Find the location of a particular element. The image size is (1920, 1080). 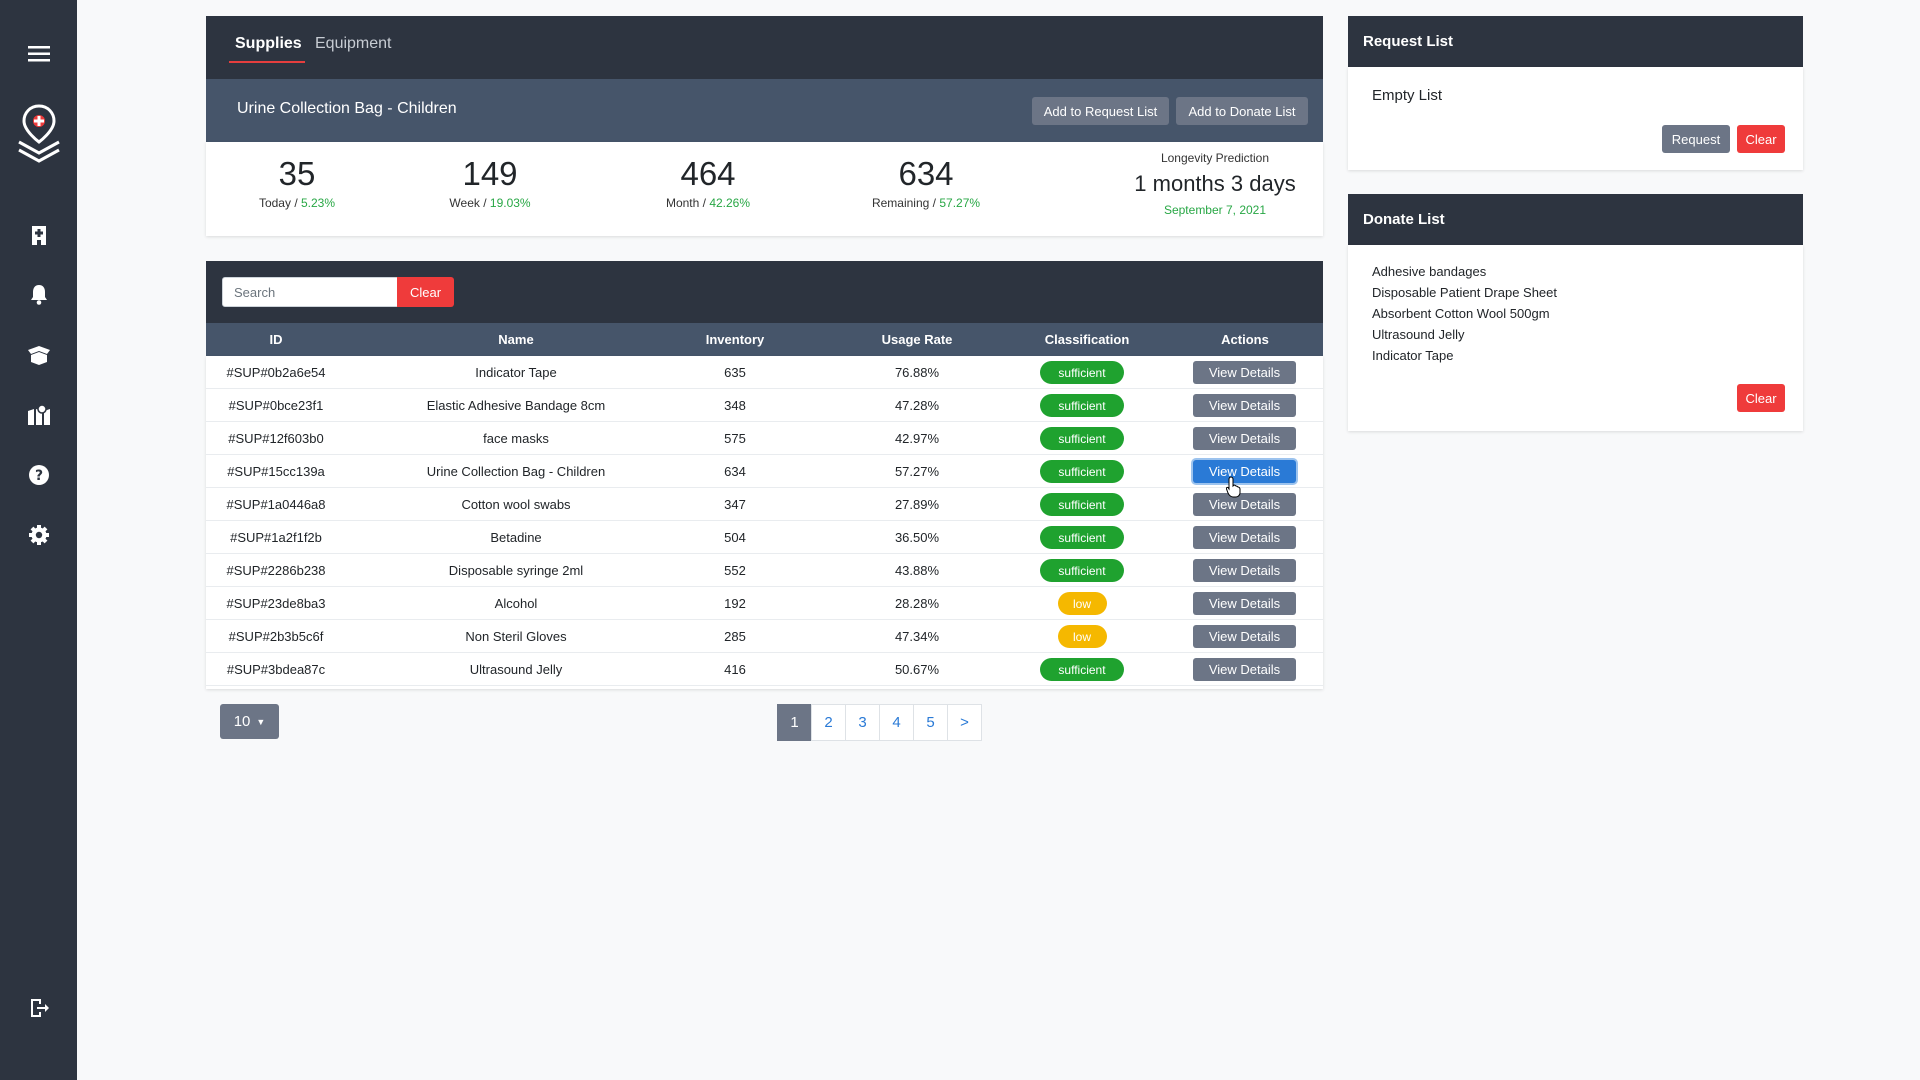

sidebar: ? is located at coordinates (38, 540).